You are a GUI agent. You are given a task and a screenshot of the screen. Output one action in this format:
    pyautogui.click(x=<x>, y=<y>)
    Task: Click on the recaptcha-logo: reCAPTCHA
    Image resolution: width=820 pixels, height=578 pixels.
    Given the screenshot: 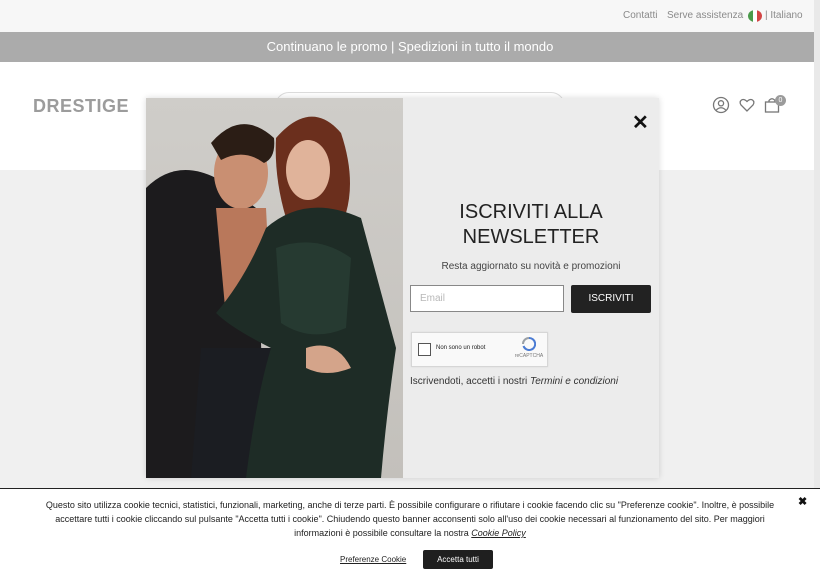 What is the action you would take?
    pyautogui.click(x=529, y=347)
    